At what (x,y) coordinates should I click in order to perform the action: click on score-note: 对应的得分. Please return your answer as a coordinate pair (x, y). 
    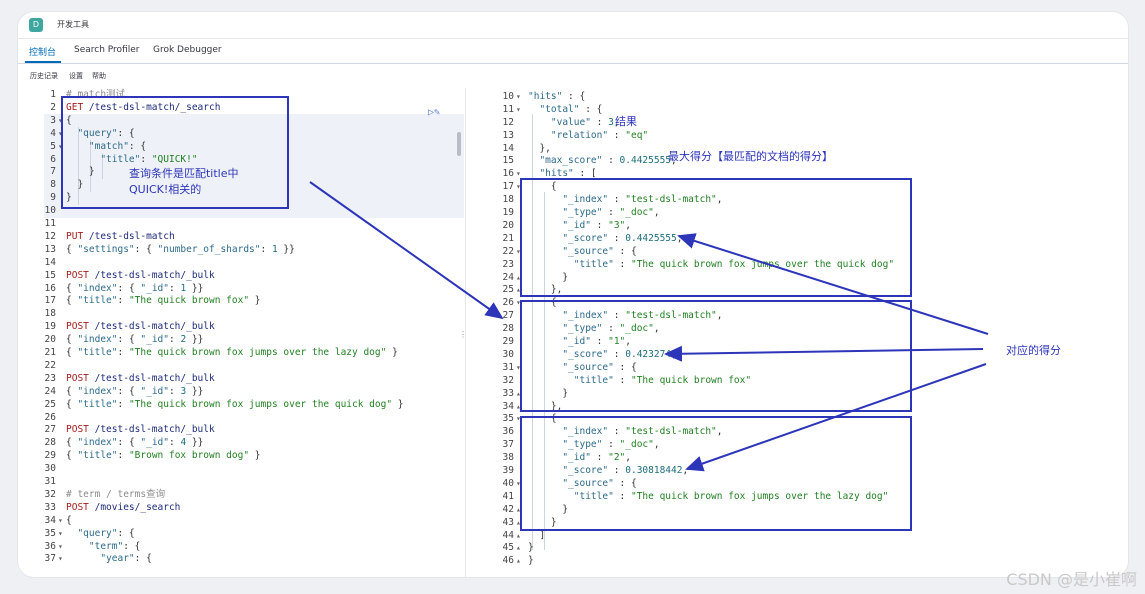
    Looking at the image, I should click on (1033, 350).